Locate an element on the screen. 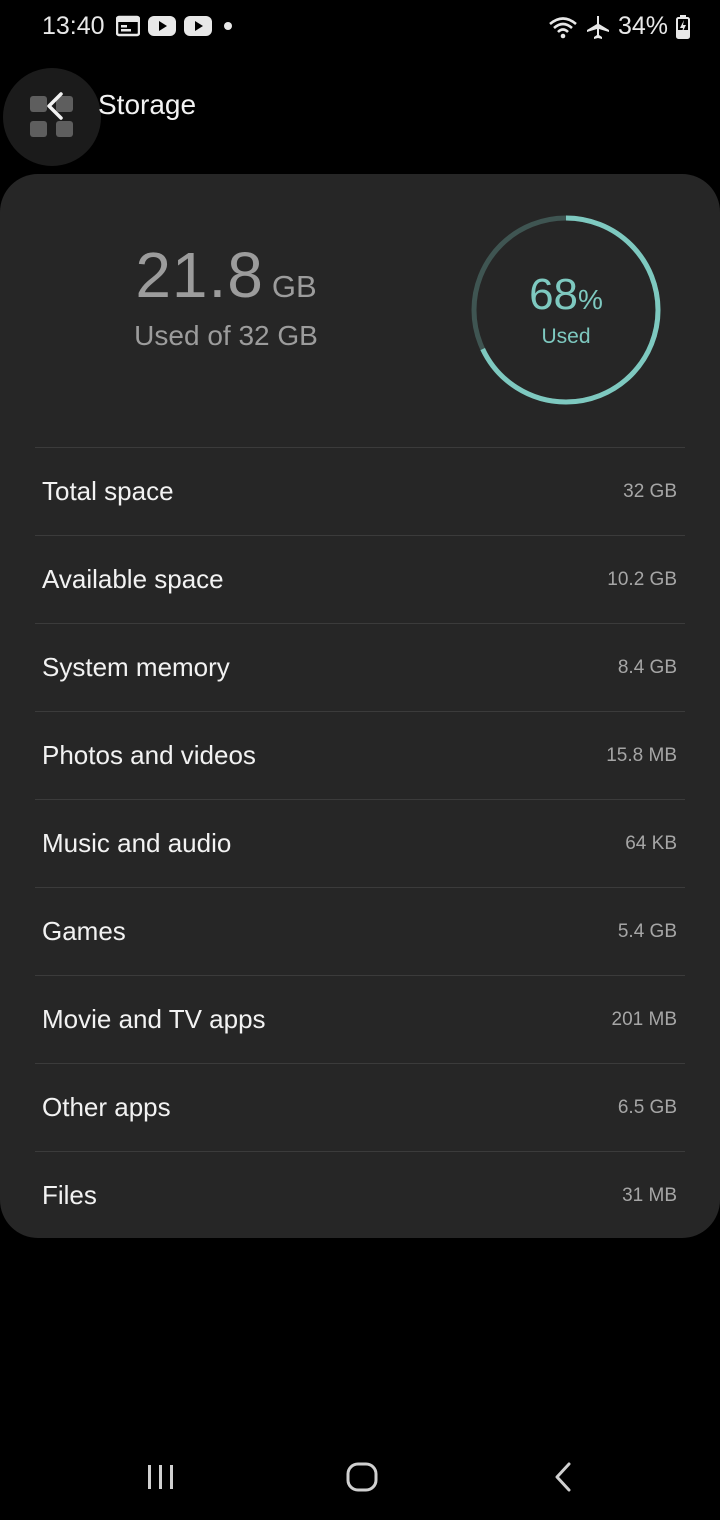 The height and width of the screenshot is (1520, 720). list-item: Music and audio 64 KB is located at coordinates (360, 843).